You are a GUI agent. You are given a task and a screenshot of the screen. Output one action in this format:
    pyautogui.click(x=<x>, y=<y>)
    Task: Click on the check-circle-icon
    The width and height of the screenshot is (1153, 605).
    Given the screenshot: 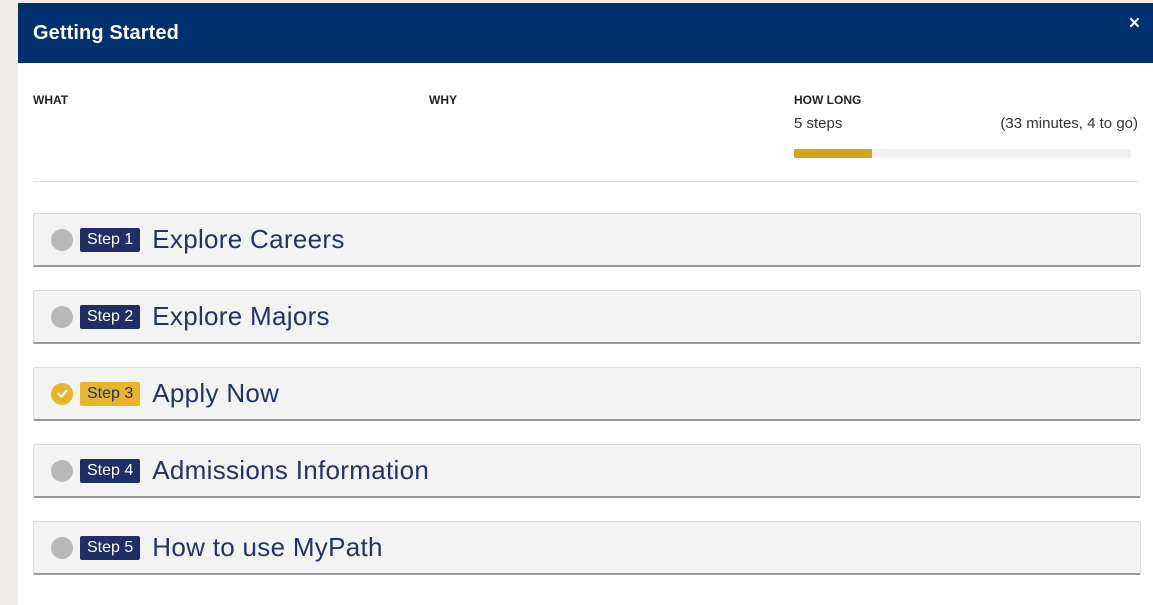 What is the action you would take?
    pyautogui.click(x=62, y=393)
    